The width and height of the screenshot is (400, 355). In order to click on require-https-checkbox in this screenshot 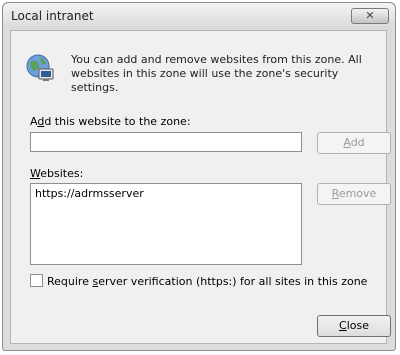, I will do `click(36, 280)`.